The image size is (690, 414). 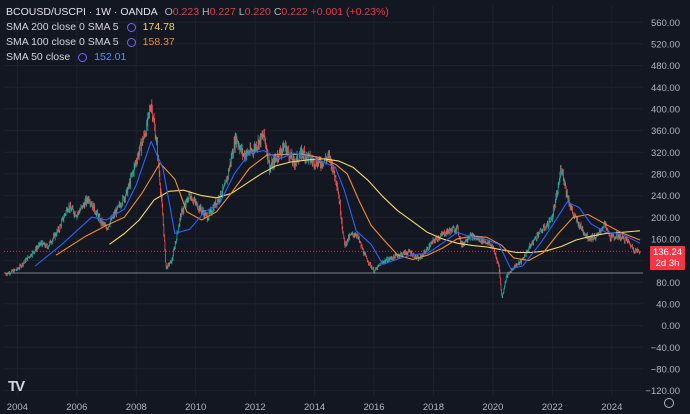 I want to click on last-price-value: 136.24, so click(x=667, y=252).